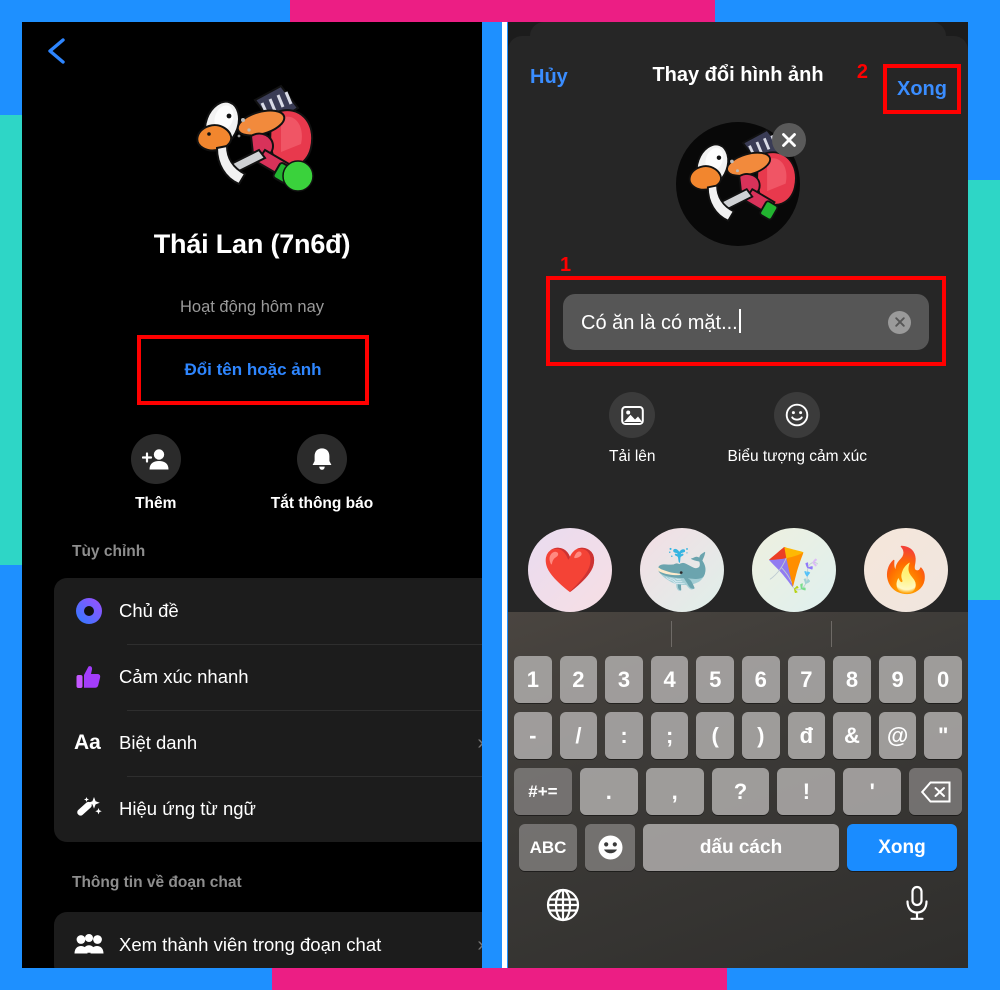 This screenshot has height=990, width=1000. What do you see at coordinates (548, 847) in the screenshot?
I see `key-abc-toggle: ABC` at bounding box center [548, 847].